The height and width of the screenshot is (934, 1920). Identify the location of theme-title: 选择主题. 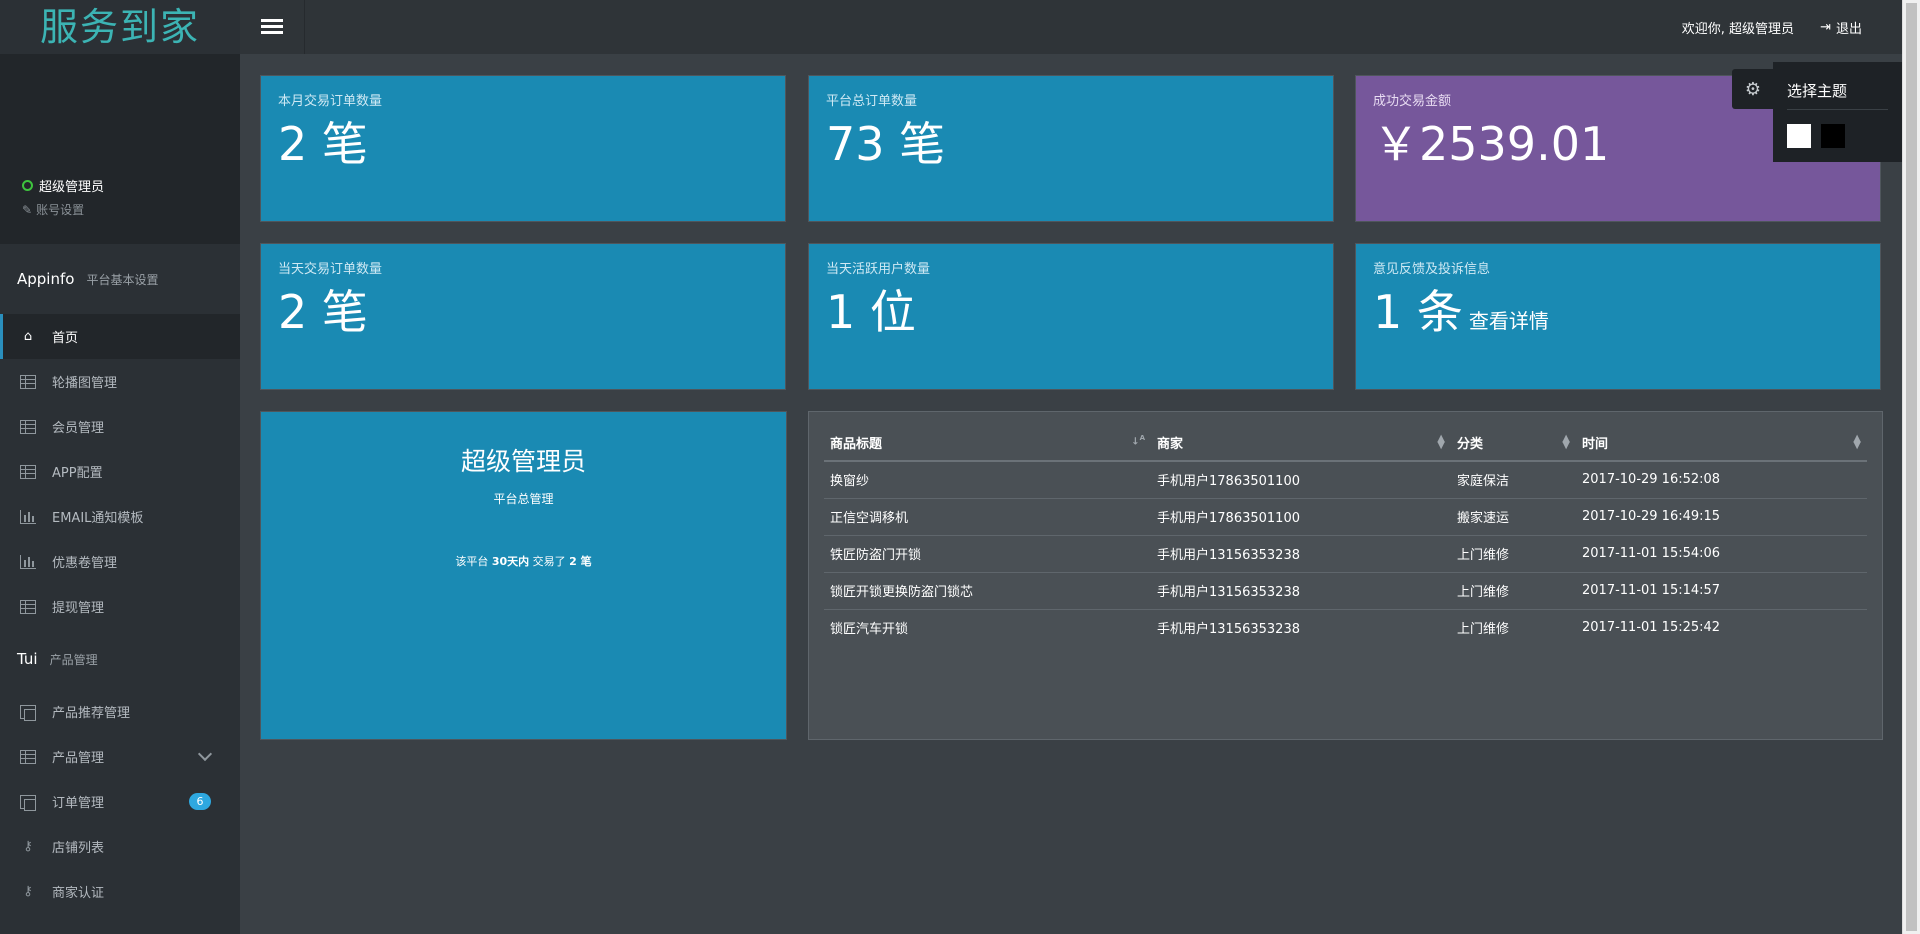
(1837, 95).